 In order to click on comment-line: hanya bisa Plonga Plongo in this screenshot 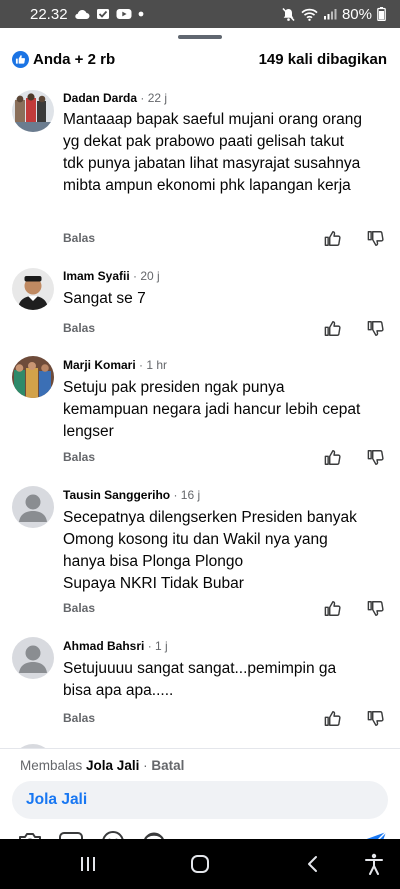, I will do `click(153, 561)`.